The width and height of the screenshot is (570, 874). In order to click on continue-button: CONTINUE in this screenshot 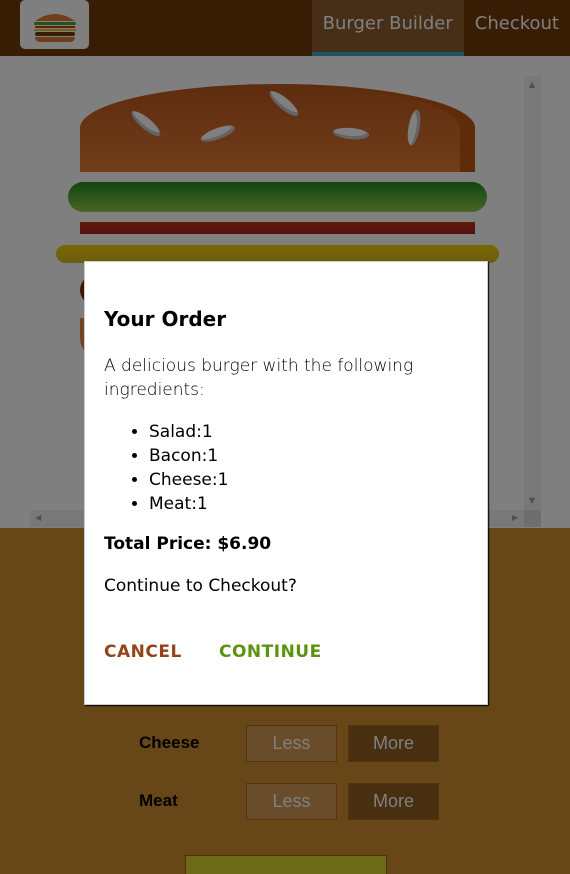, I will do `click(270, 652)`.